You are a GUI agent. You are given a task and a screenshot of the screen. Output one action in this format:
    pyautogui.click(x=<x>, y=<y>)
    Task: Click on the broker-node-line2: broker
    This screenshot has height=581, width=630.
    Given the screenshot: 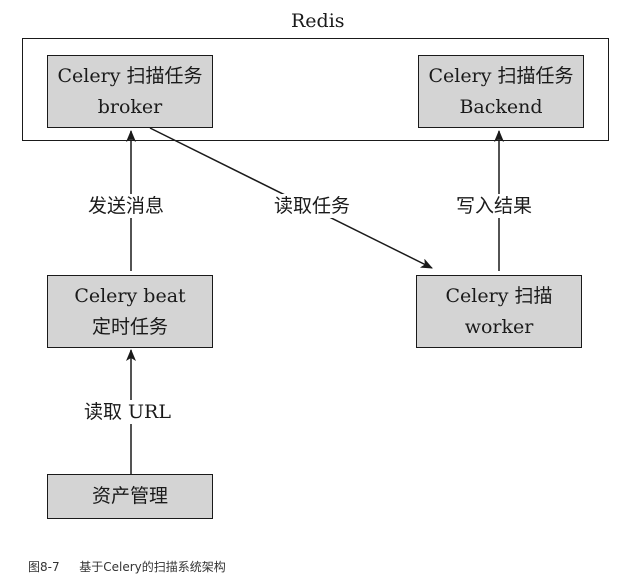 What is the action you would take?
    pyautogui.click(x=130, y=106)
    